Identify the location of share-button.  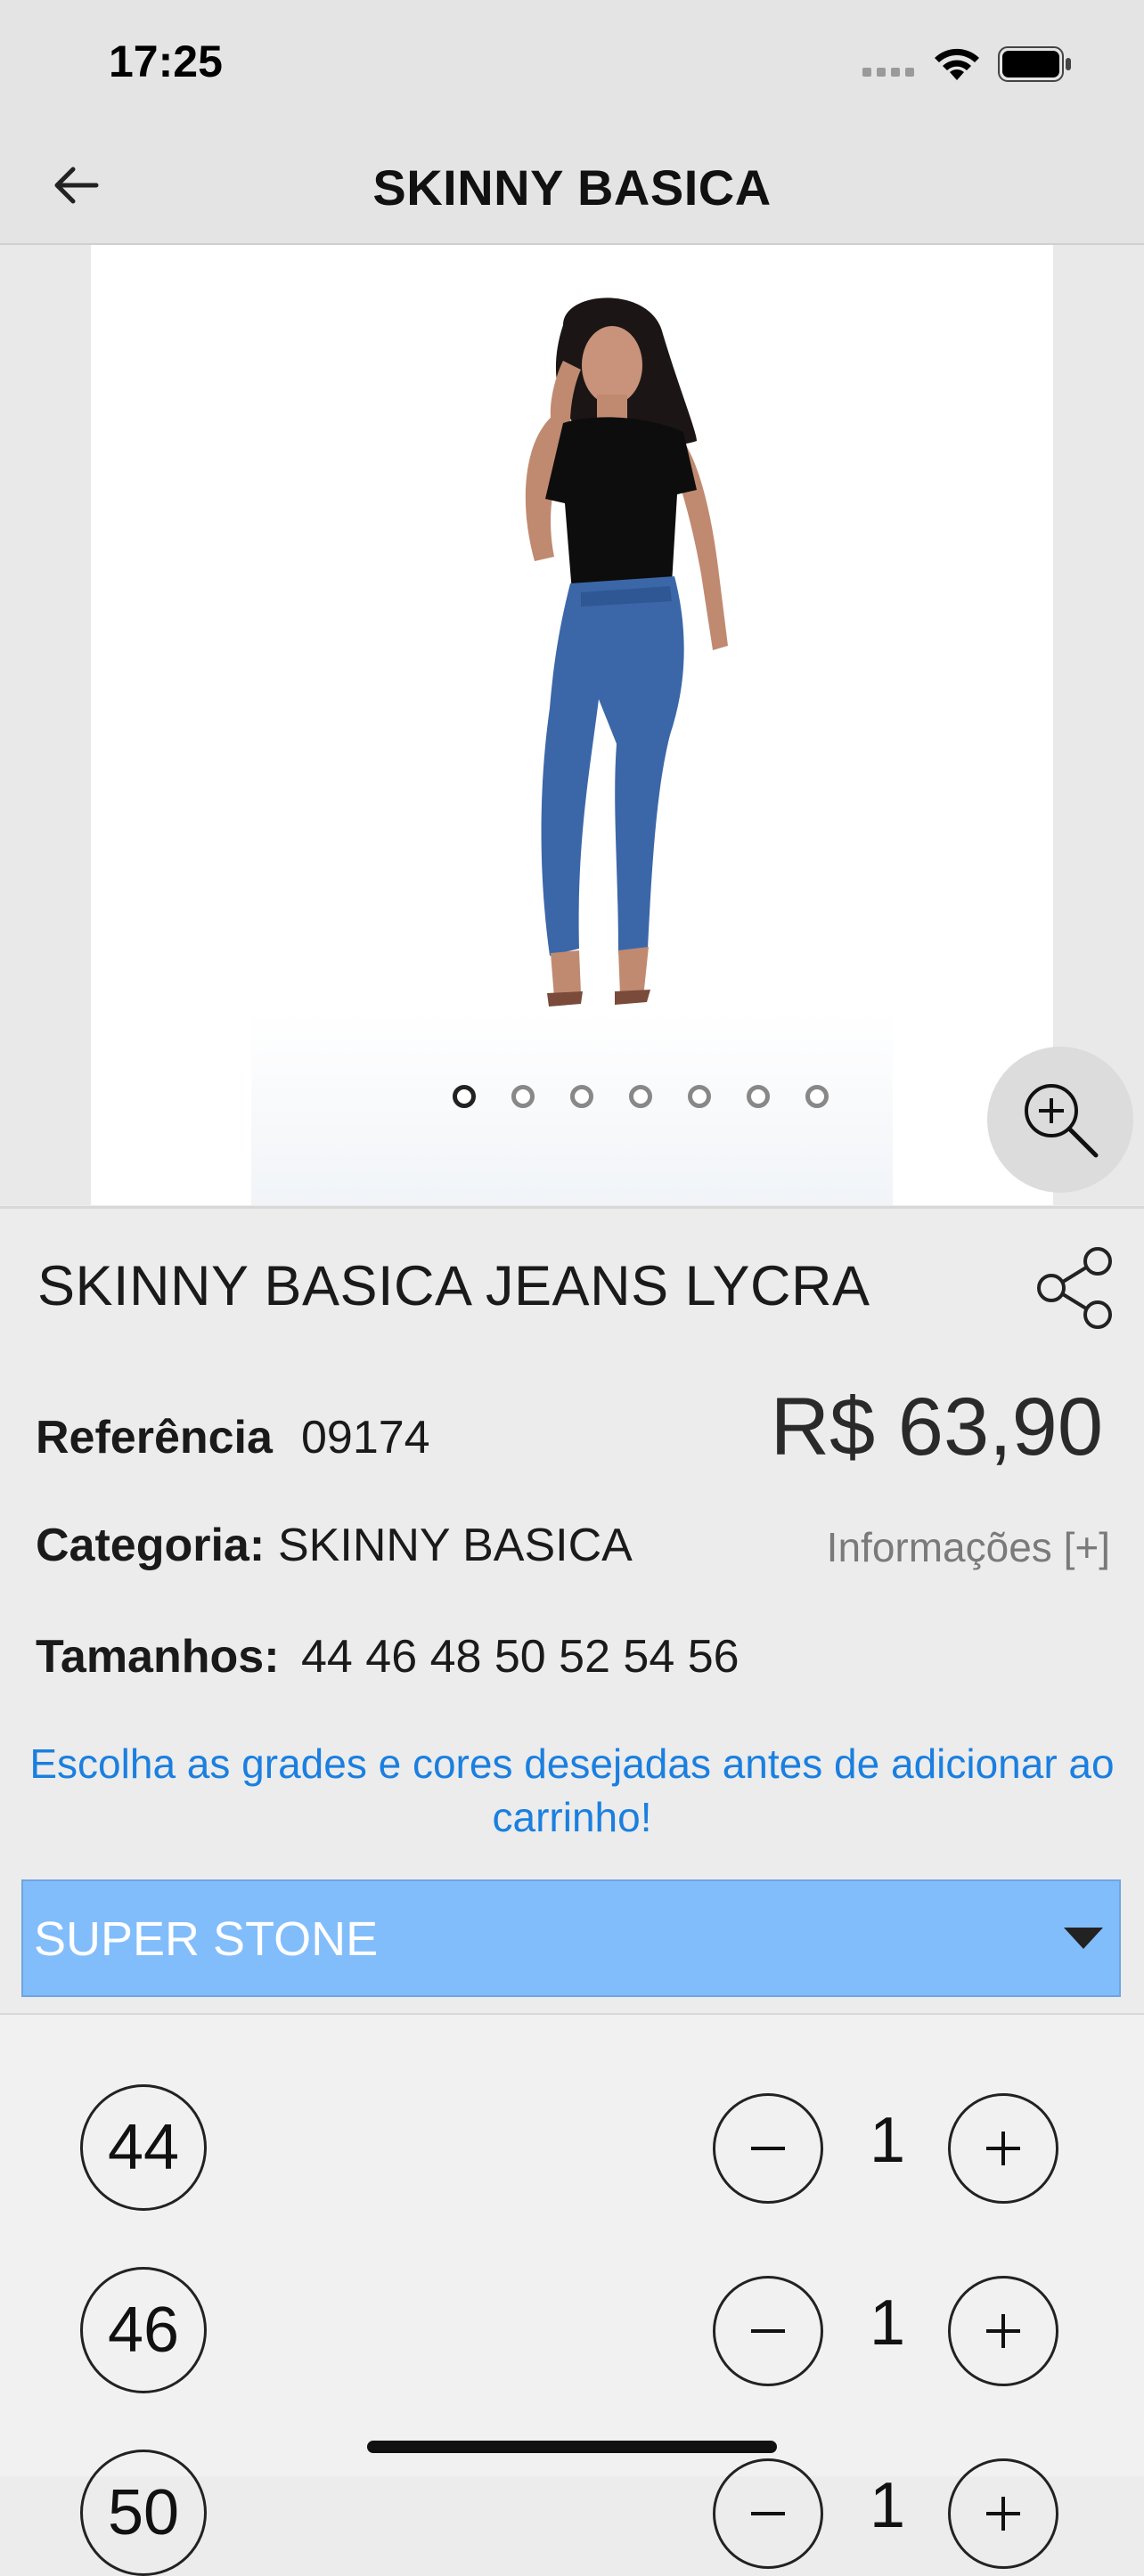
(1076, 1288).